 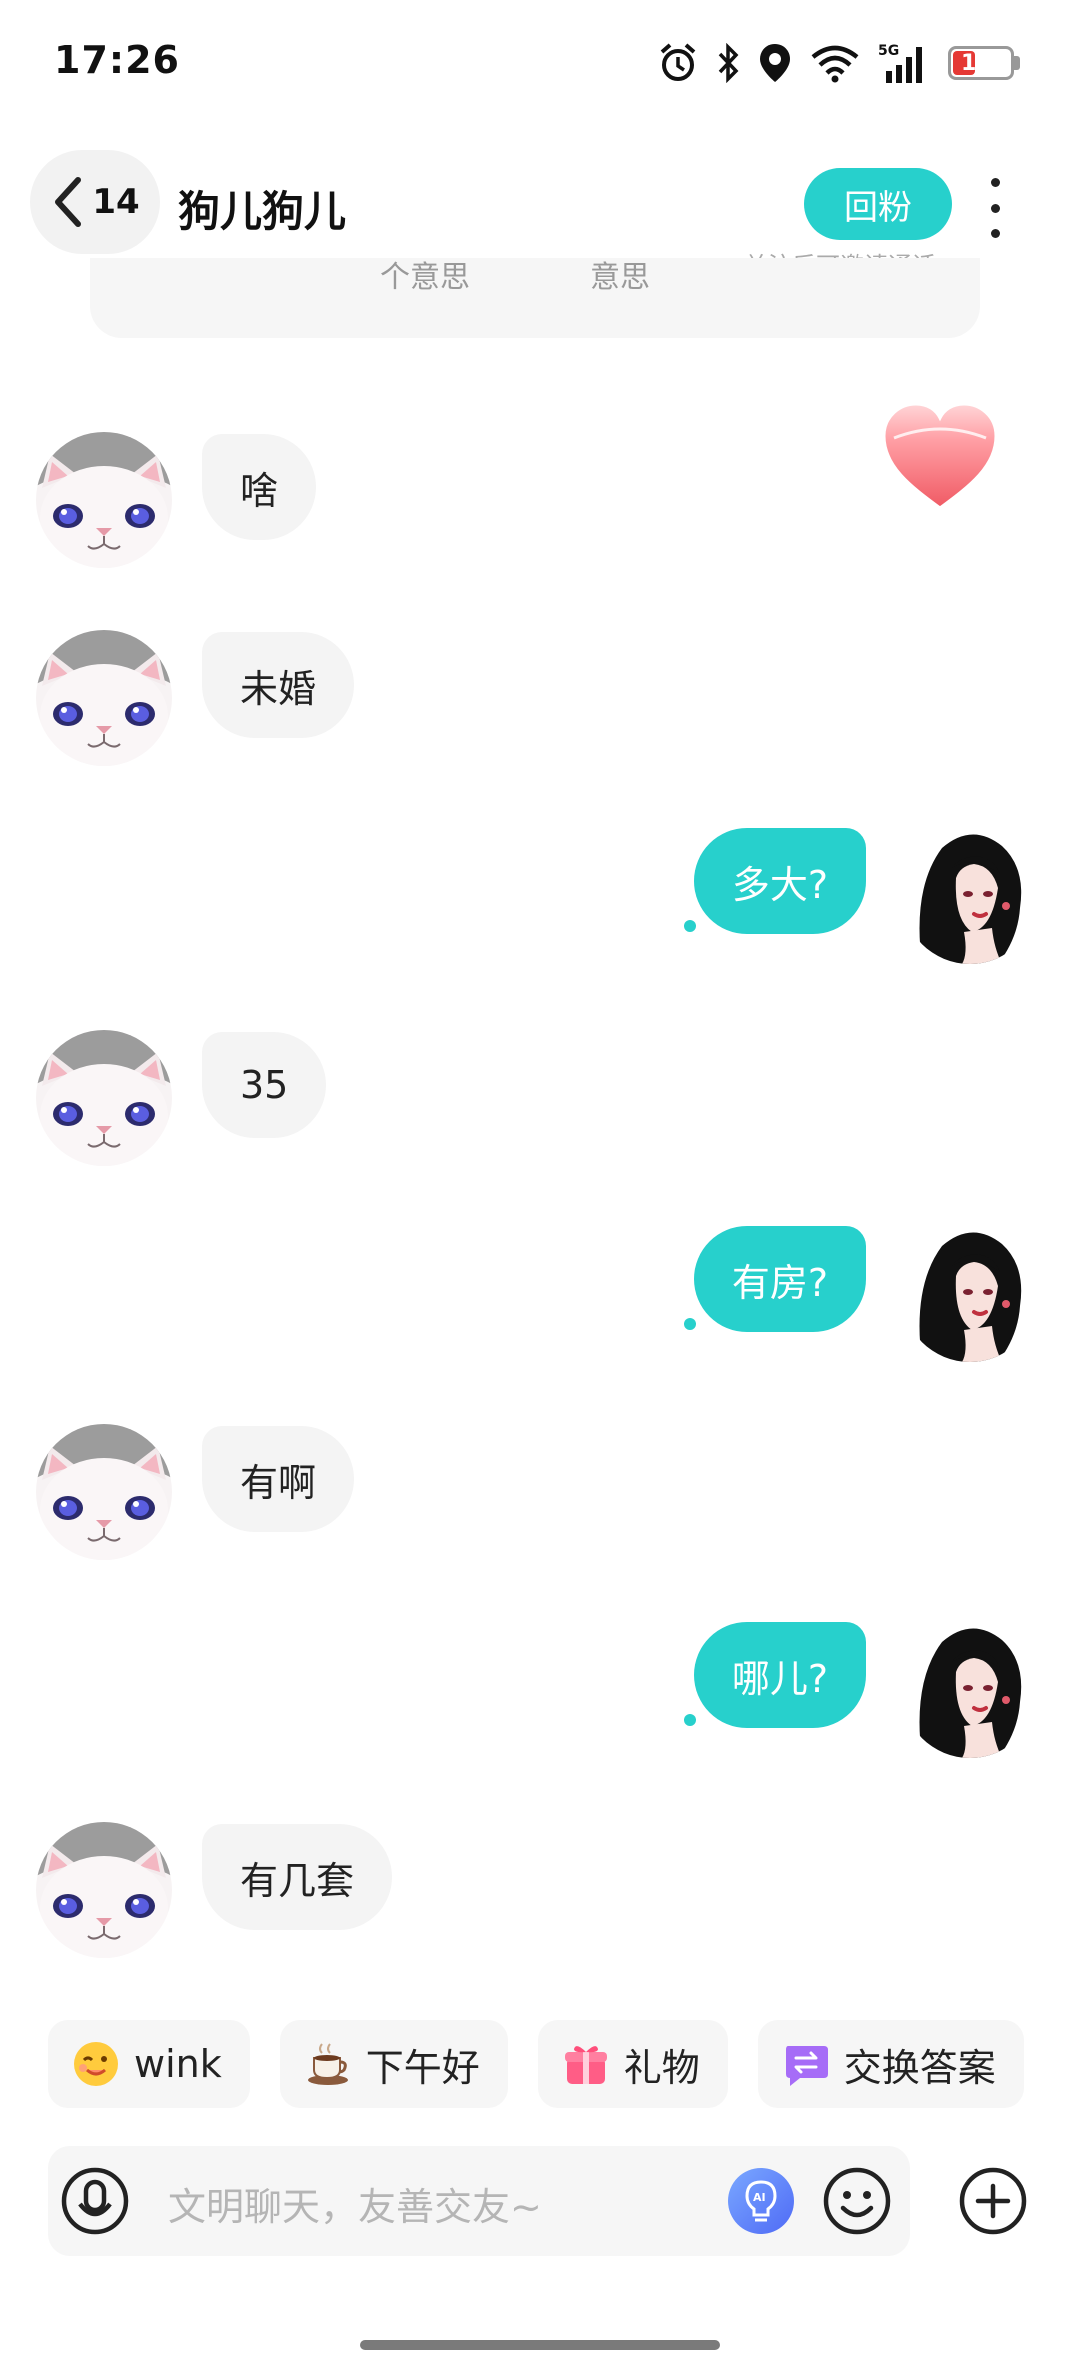 I want to click on quick-reply-label: 下午好, so click(x=422, y=2067).